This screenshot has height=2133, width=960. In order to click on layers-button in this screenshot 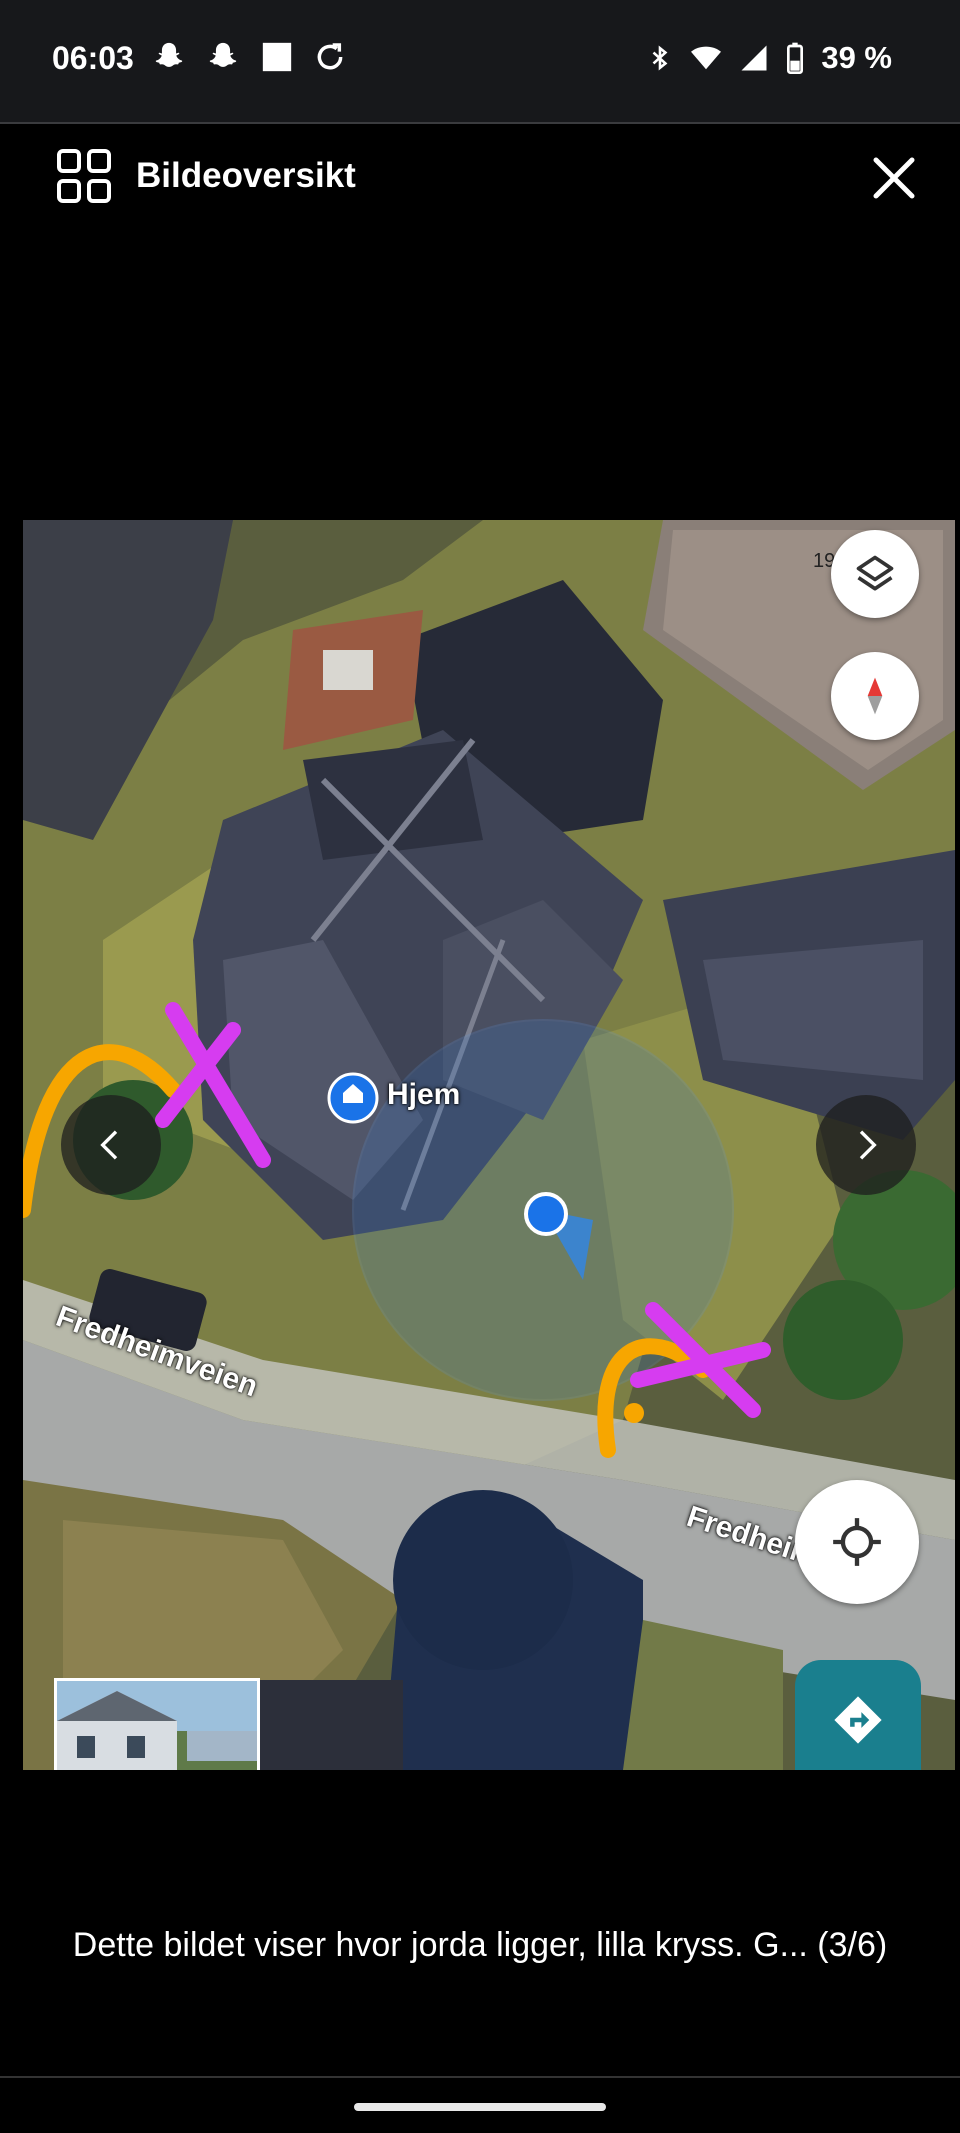, I will do `click(875, 574)`.